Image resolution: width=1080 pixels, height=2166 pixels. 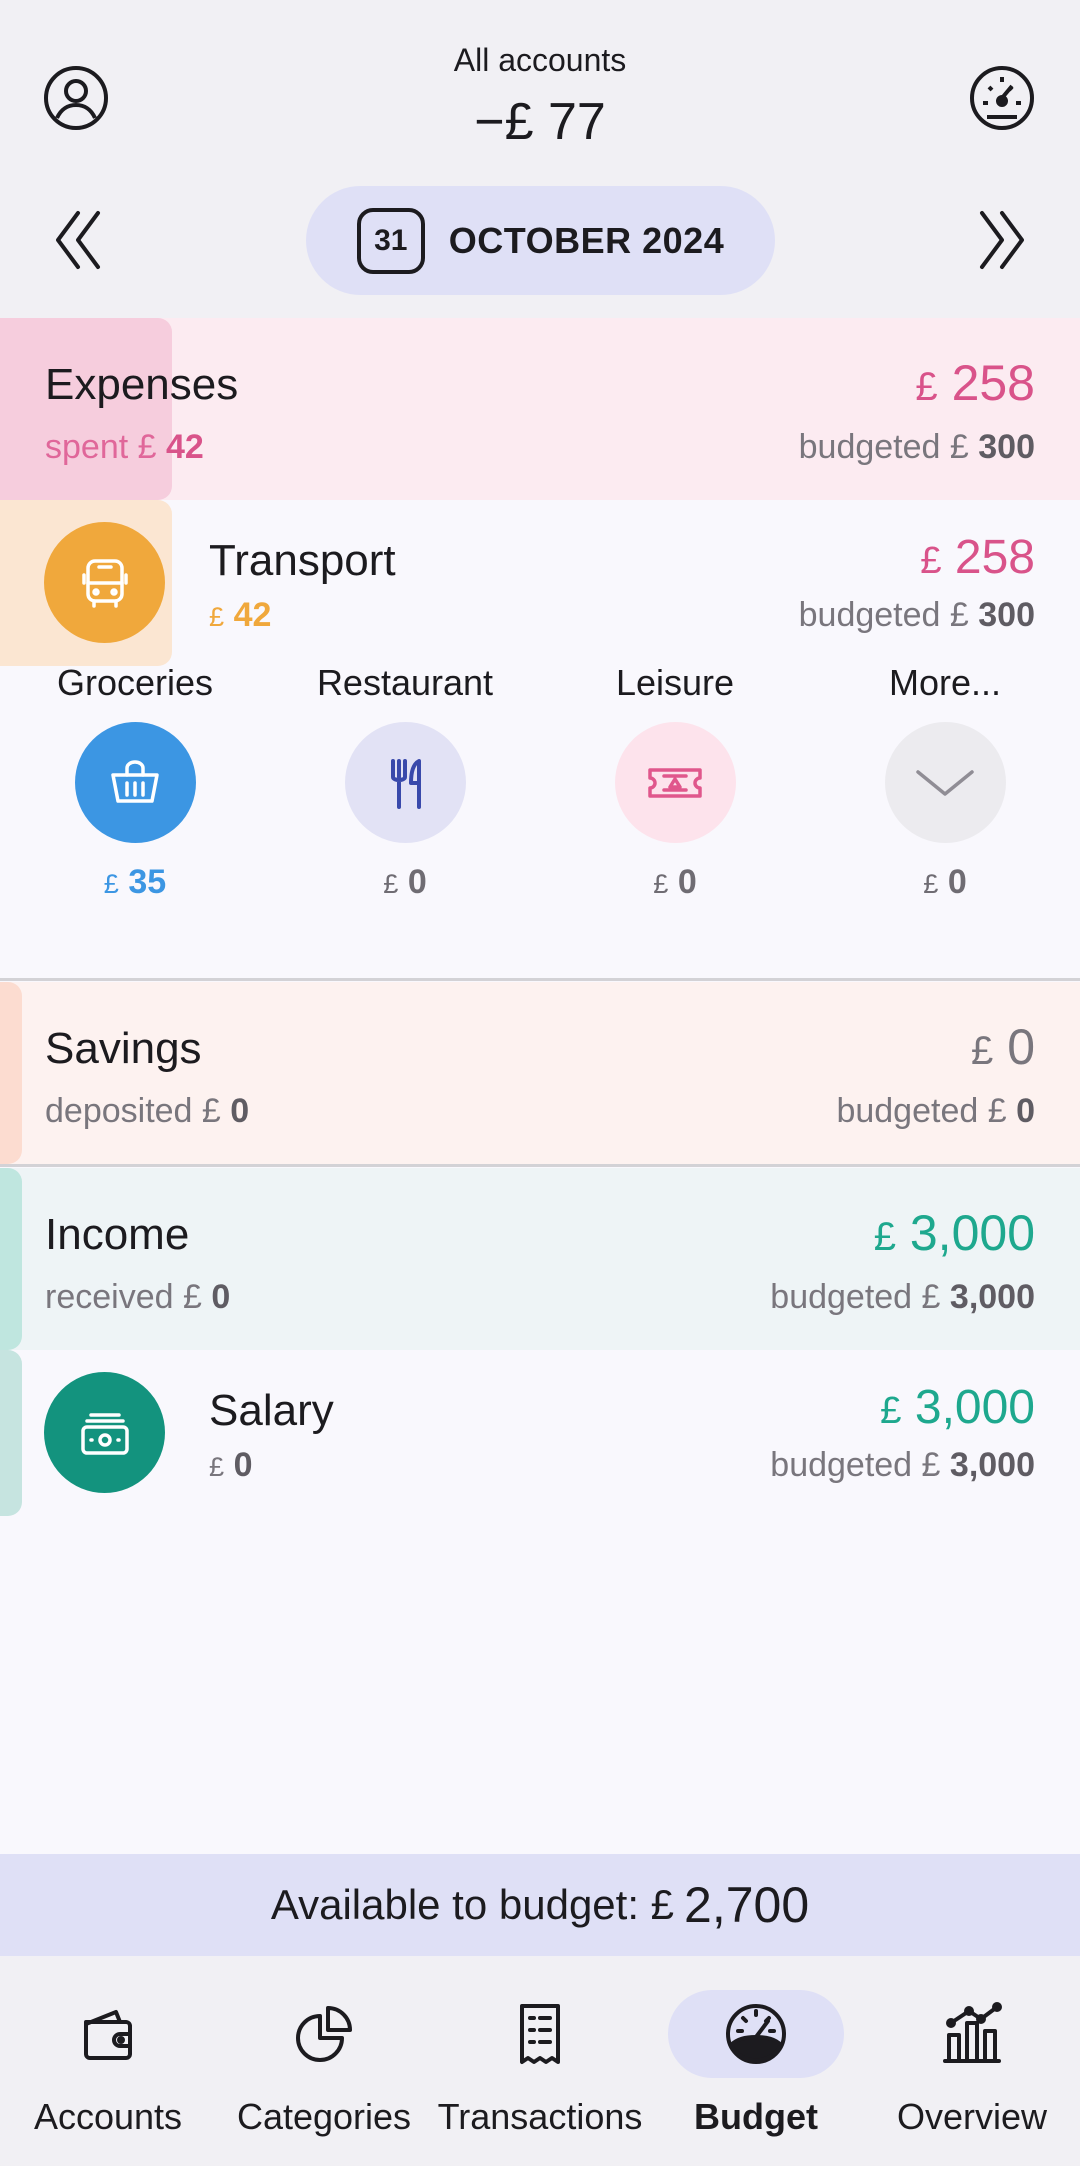 I want to click on savings-deposited-value: 0, so click(x=240, y=1111).